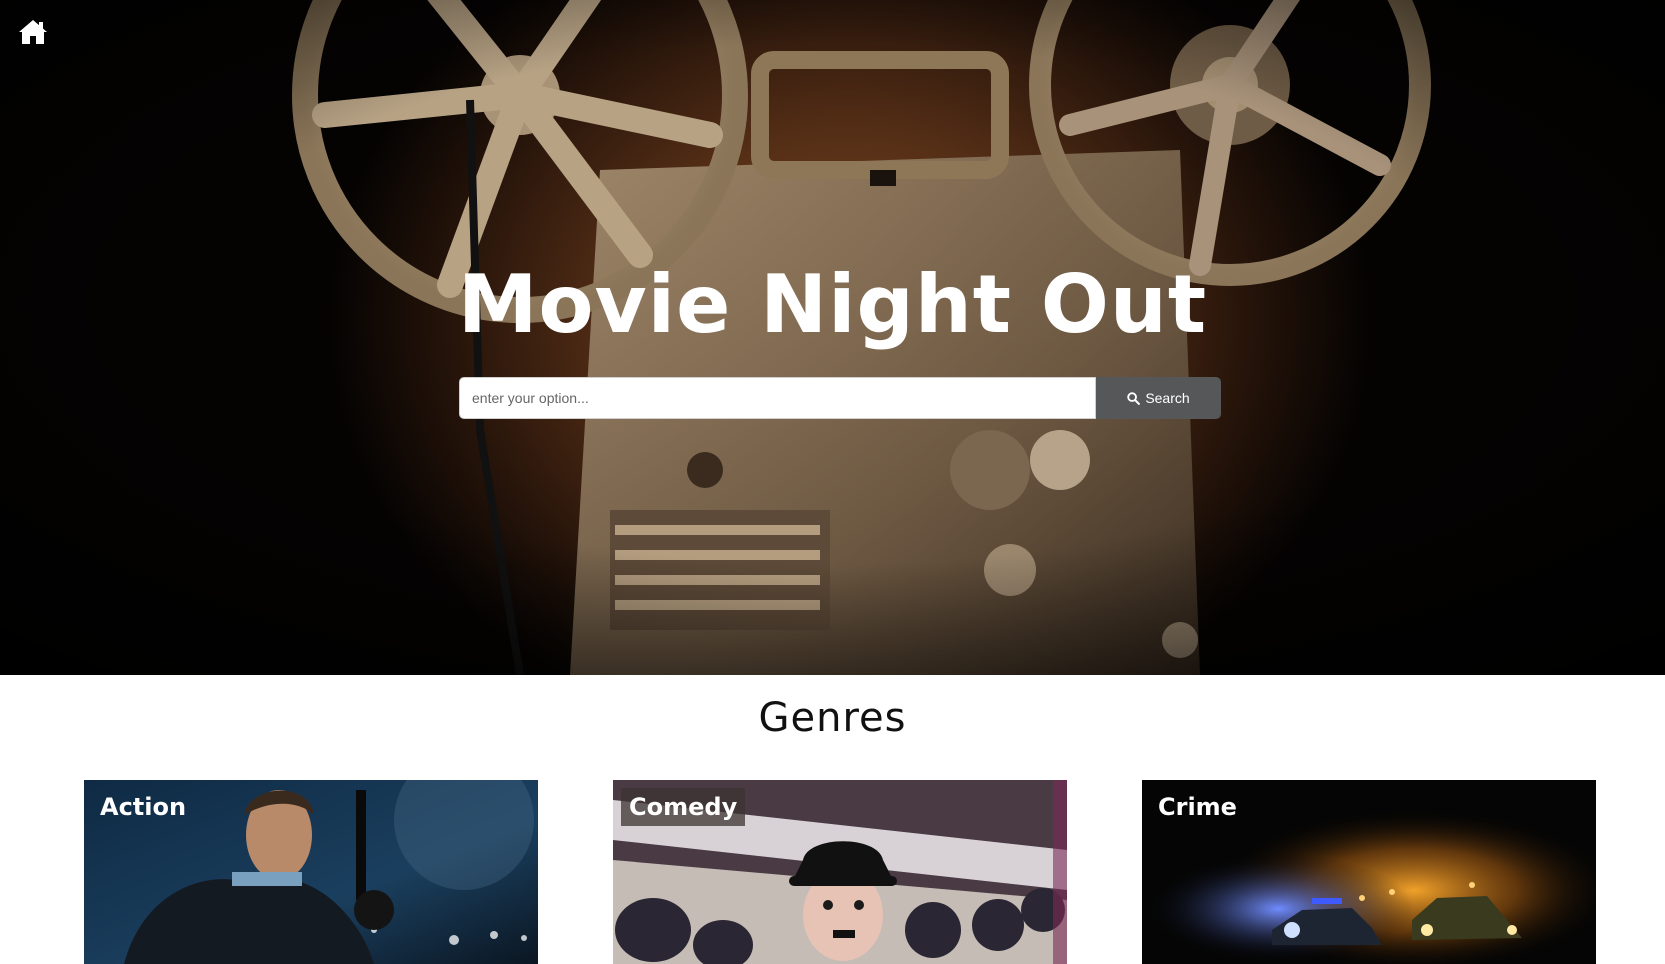 This screenshot has height=964, width=1665. What do you see at coordinates (33, 32) in the screenshot?
I see `home-icon` at bounding box center [33, 32].